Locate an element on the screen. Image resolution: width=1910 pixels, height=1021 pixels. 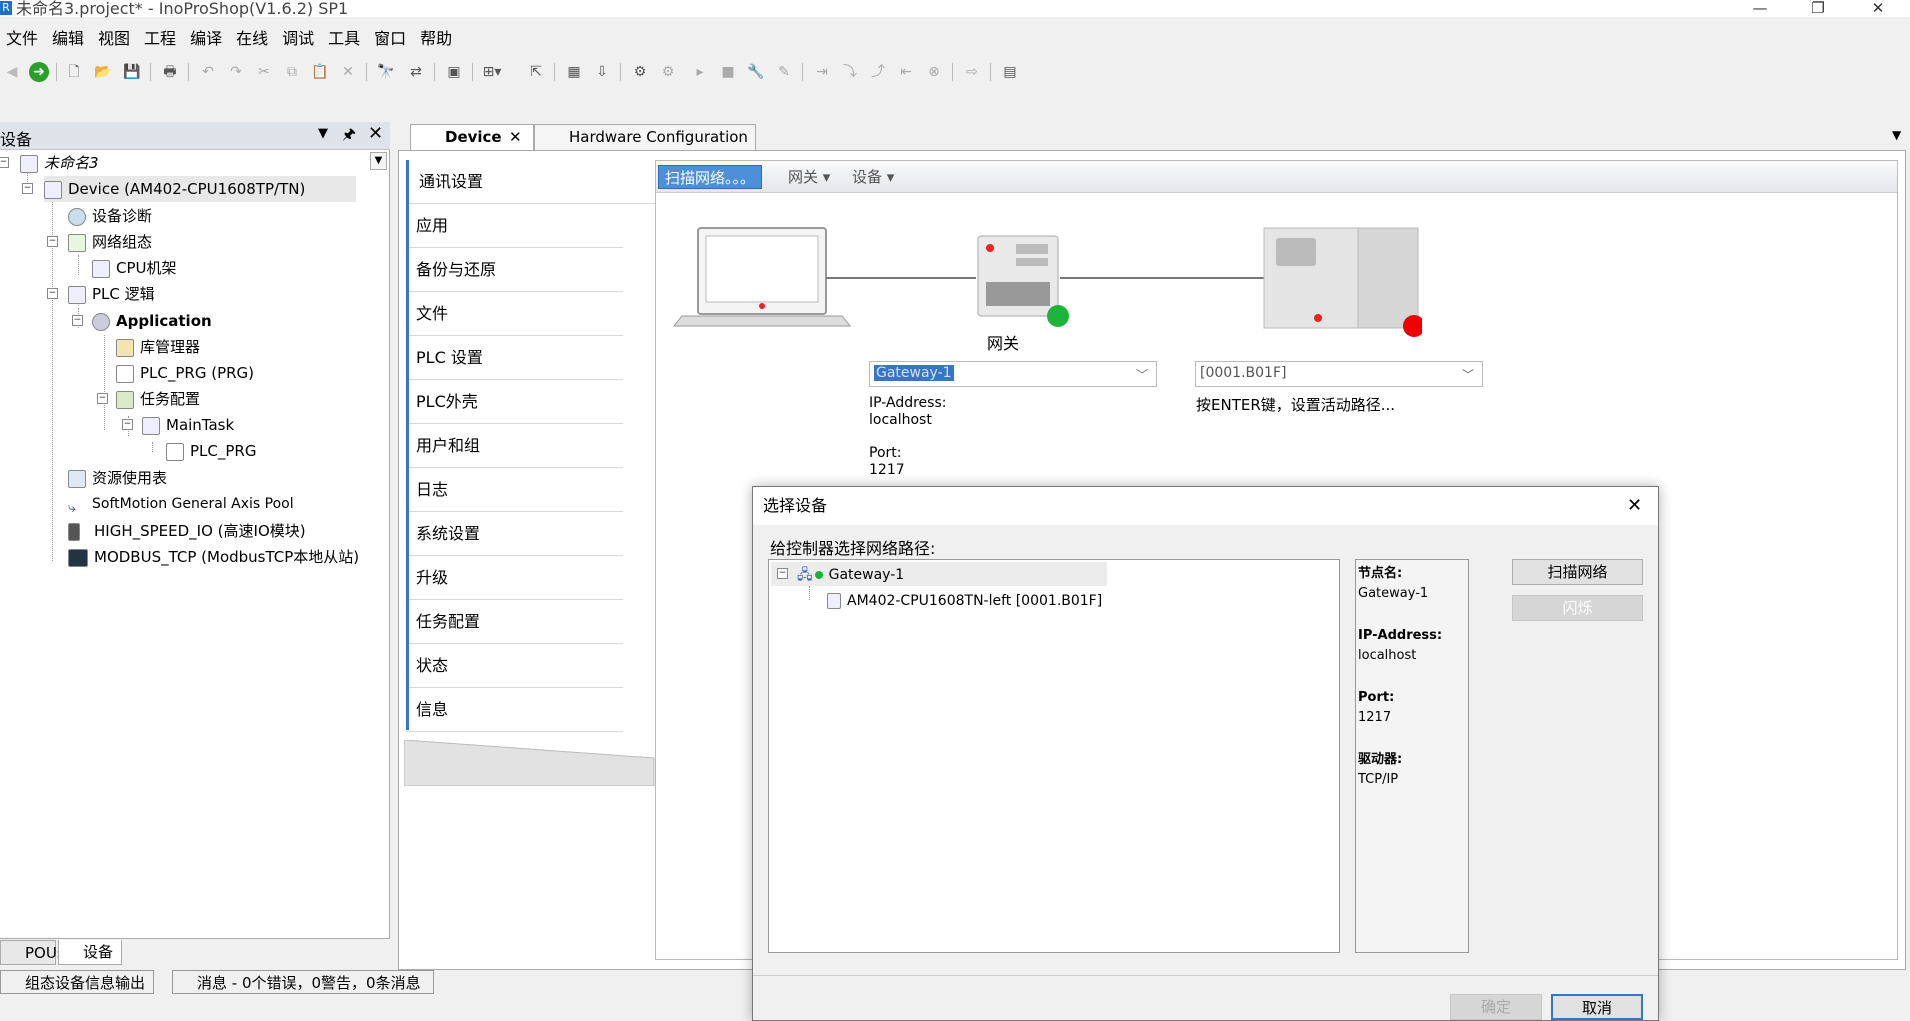
gateway-menu: 网关 ▾ is located at coordinates (809, 177).